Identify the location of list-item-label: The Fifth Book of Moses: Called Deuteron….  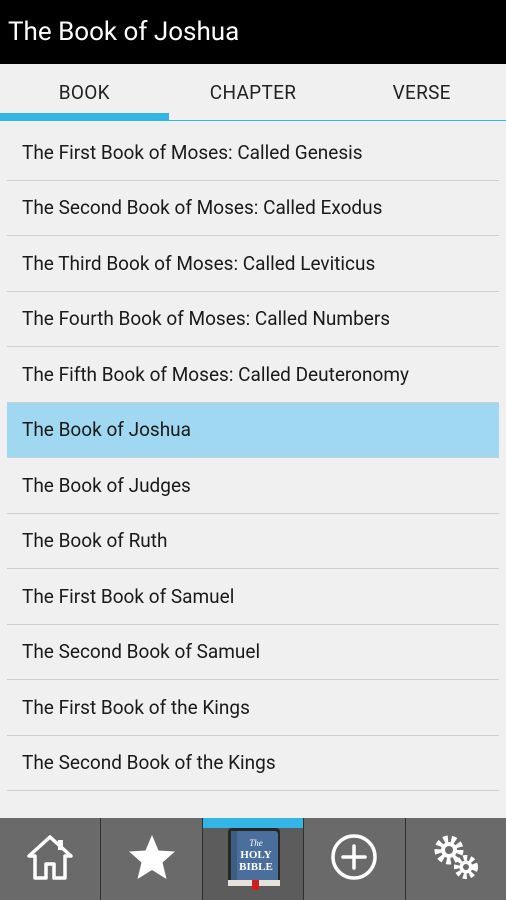
(215, 374).